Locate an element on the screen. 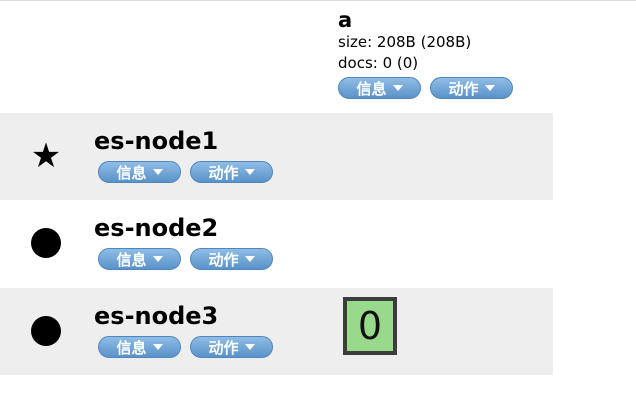 The image size is (636, 416). index-button-group: 信息 动作 is located at coordinates (425, 88).